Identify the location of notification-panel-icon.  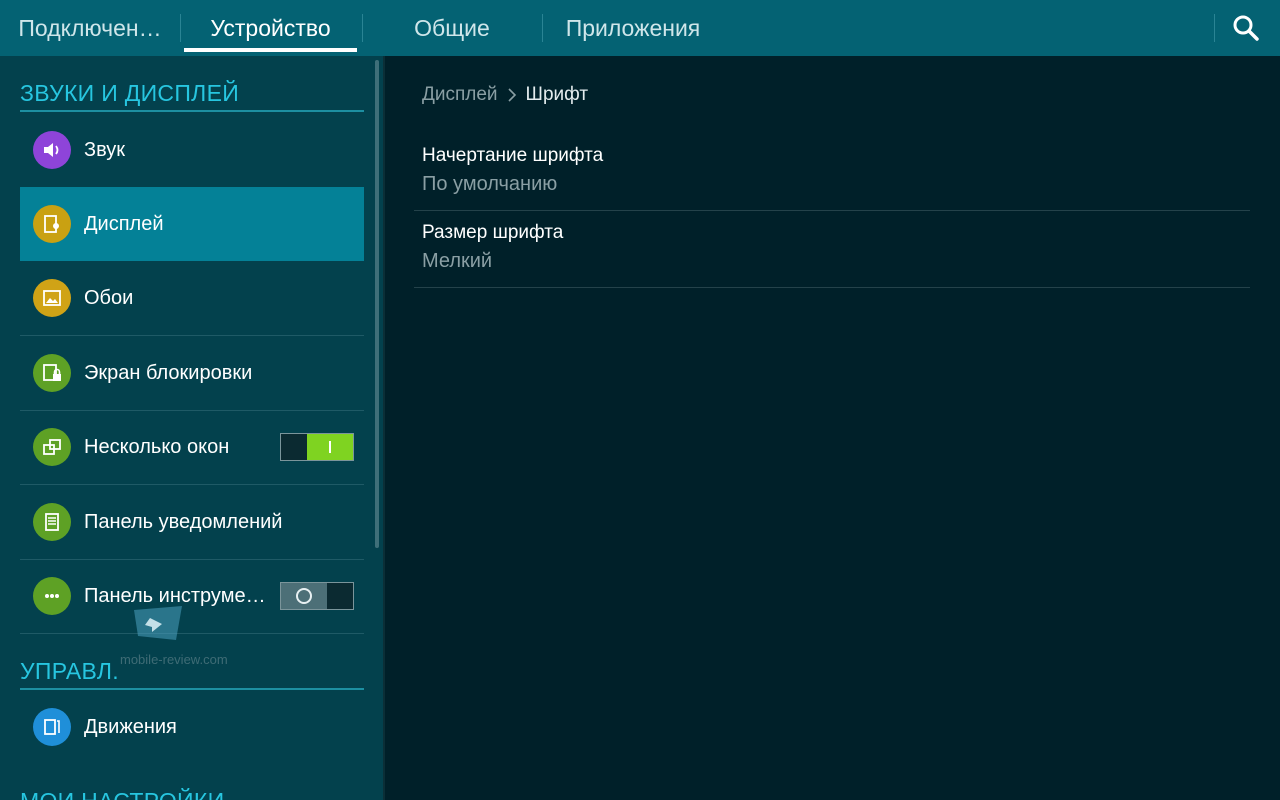
(52, 522).